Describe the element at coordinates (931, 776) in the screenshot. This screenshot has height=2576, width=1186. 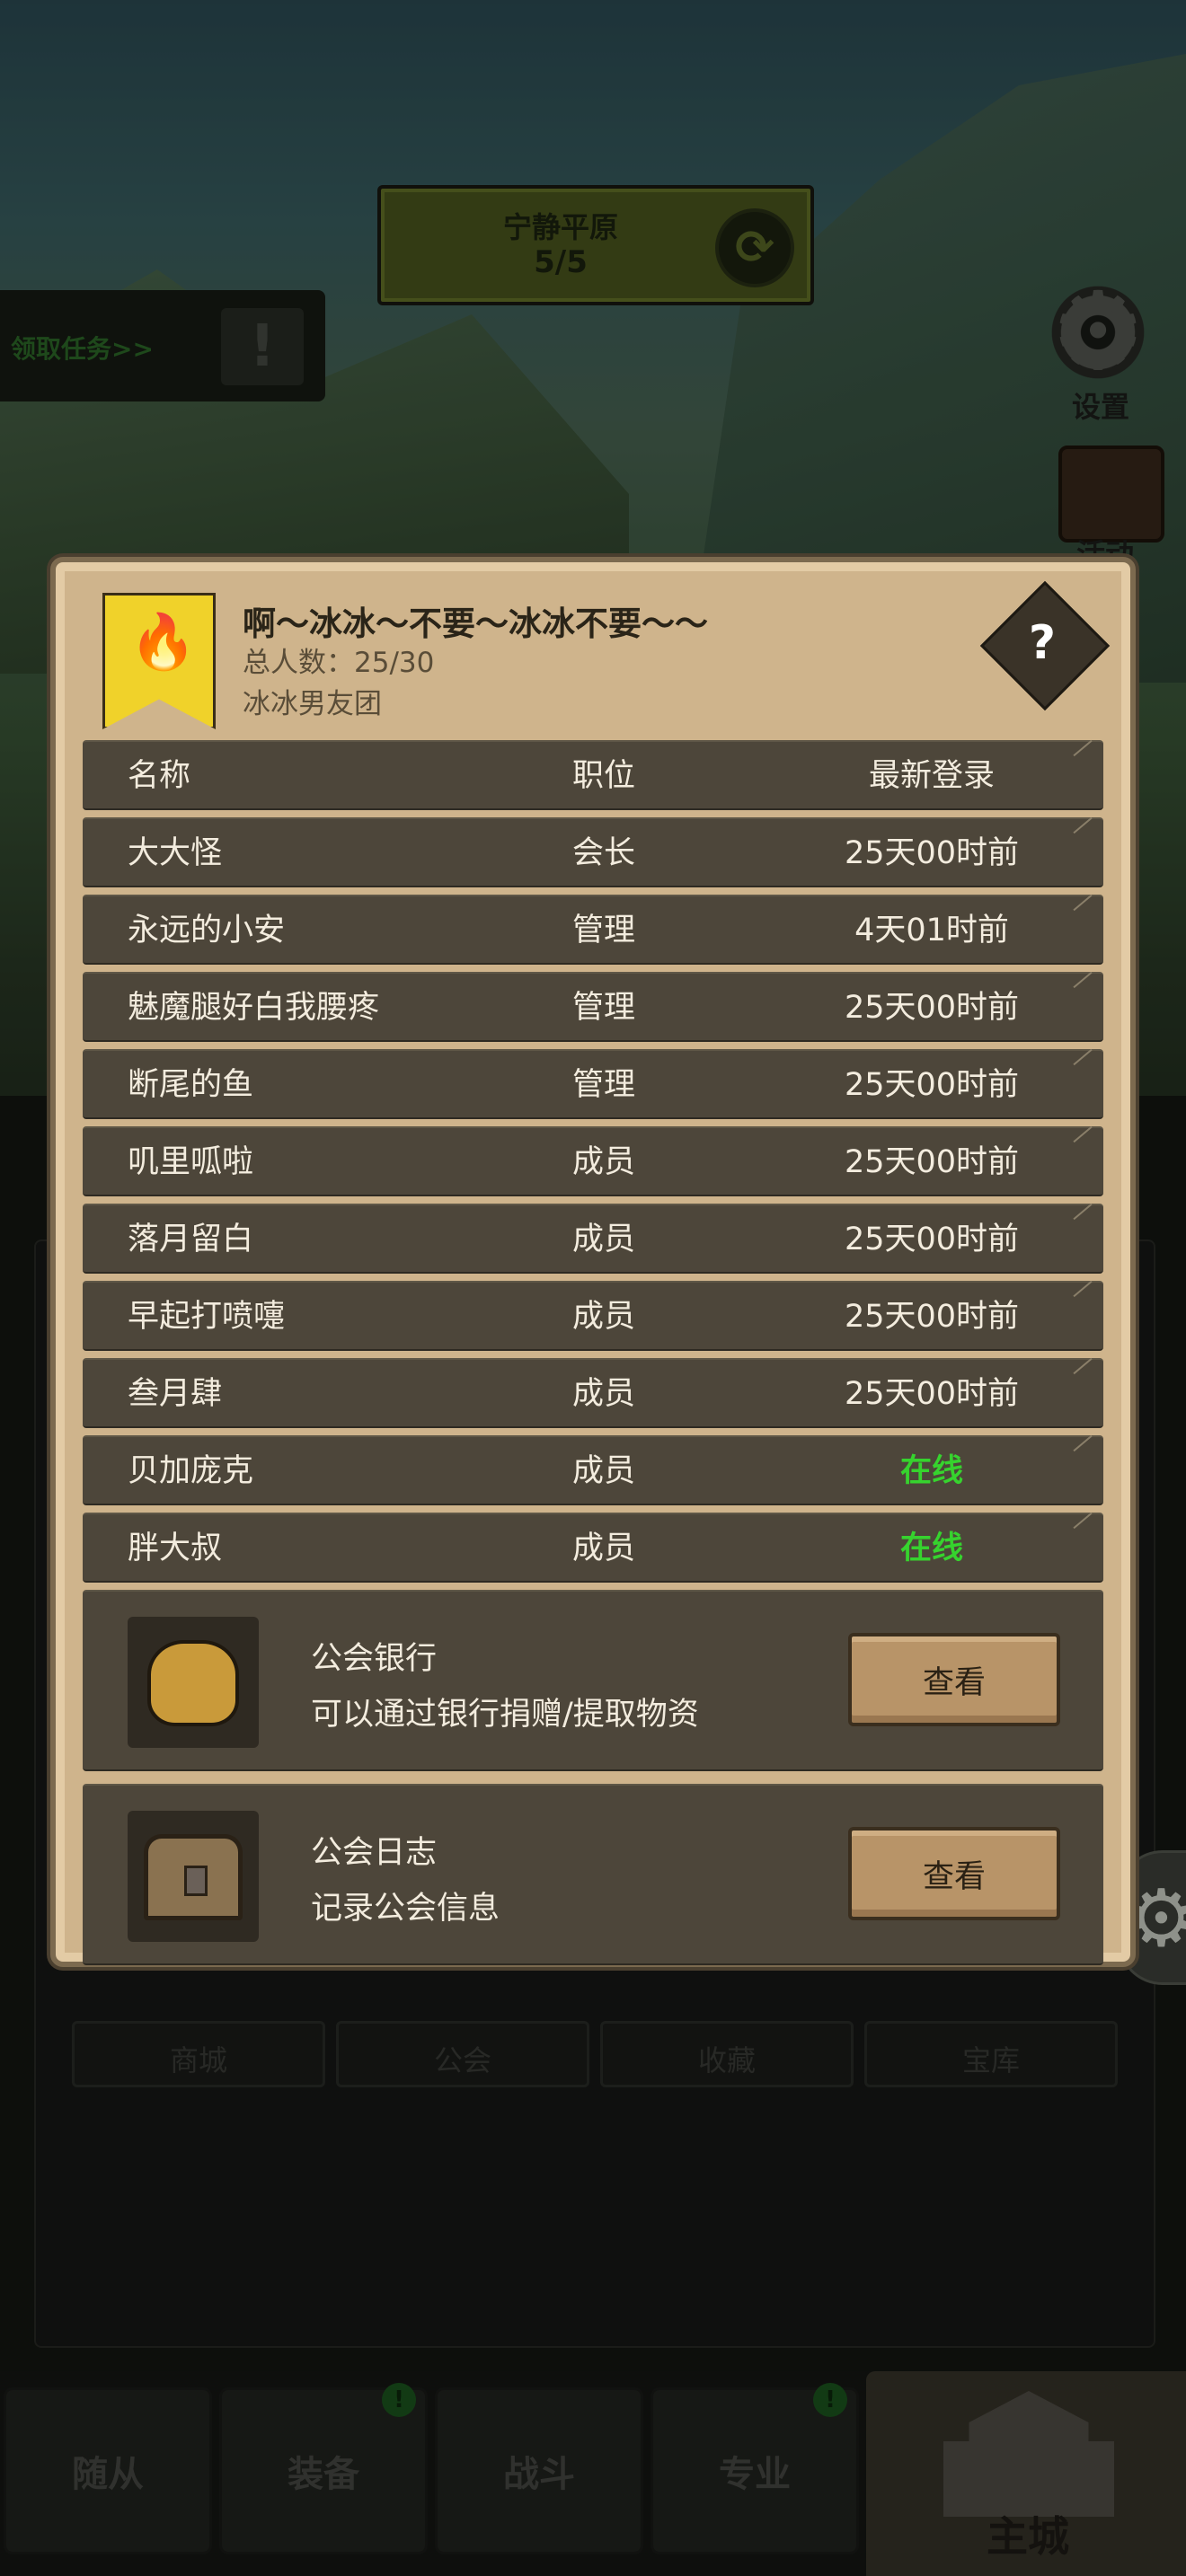
I see `header-last-login: 最新登录` at that location.